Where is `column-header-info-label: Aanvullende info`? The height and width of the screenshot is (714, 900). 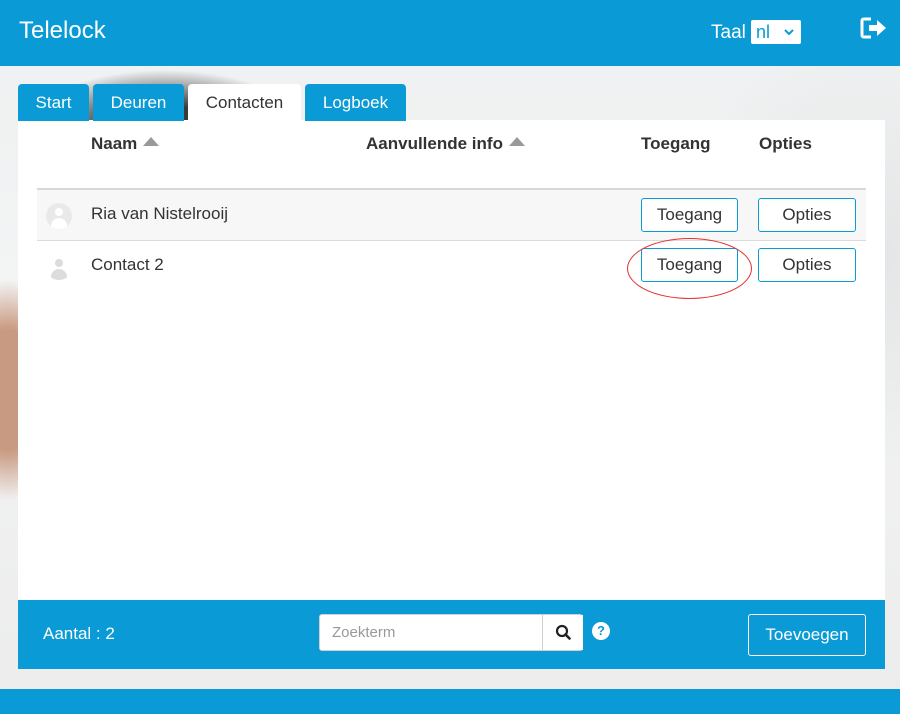 column-header-info-label: Aanvullende info is located at coordinates (434, 143).